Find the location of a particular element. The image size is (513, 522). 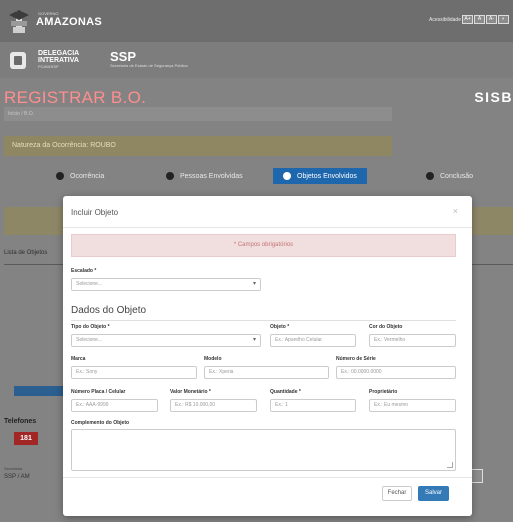

objeto-label: Objeto * is located at coordinates (280, 327).